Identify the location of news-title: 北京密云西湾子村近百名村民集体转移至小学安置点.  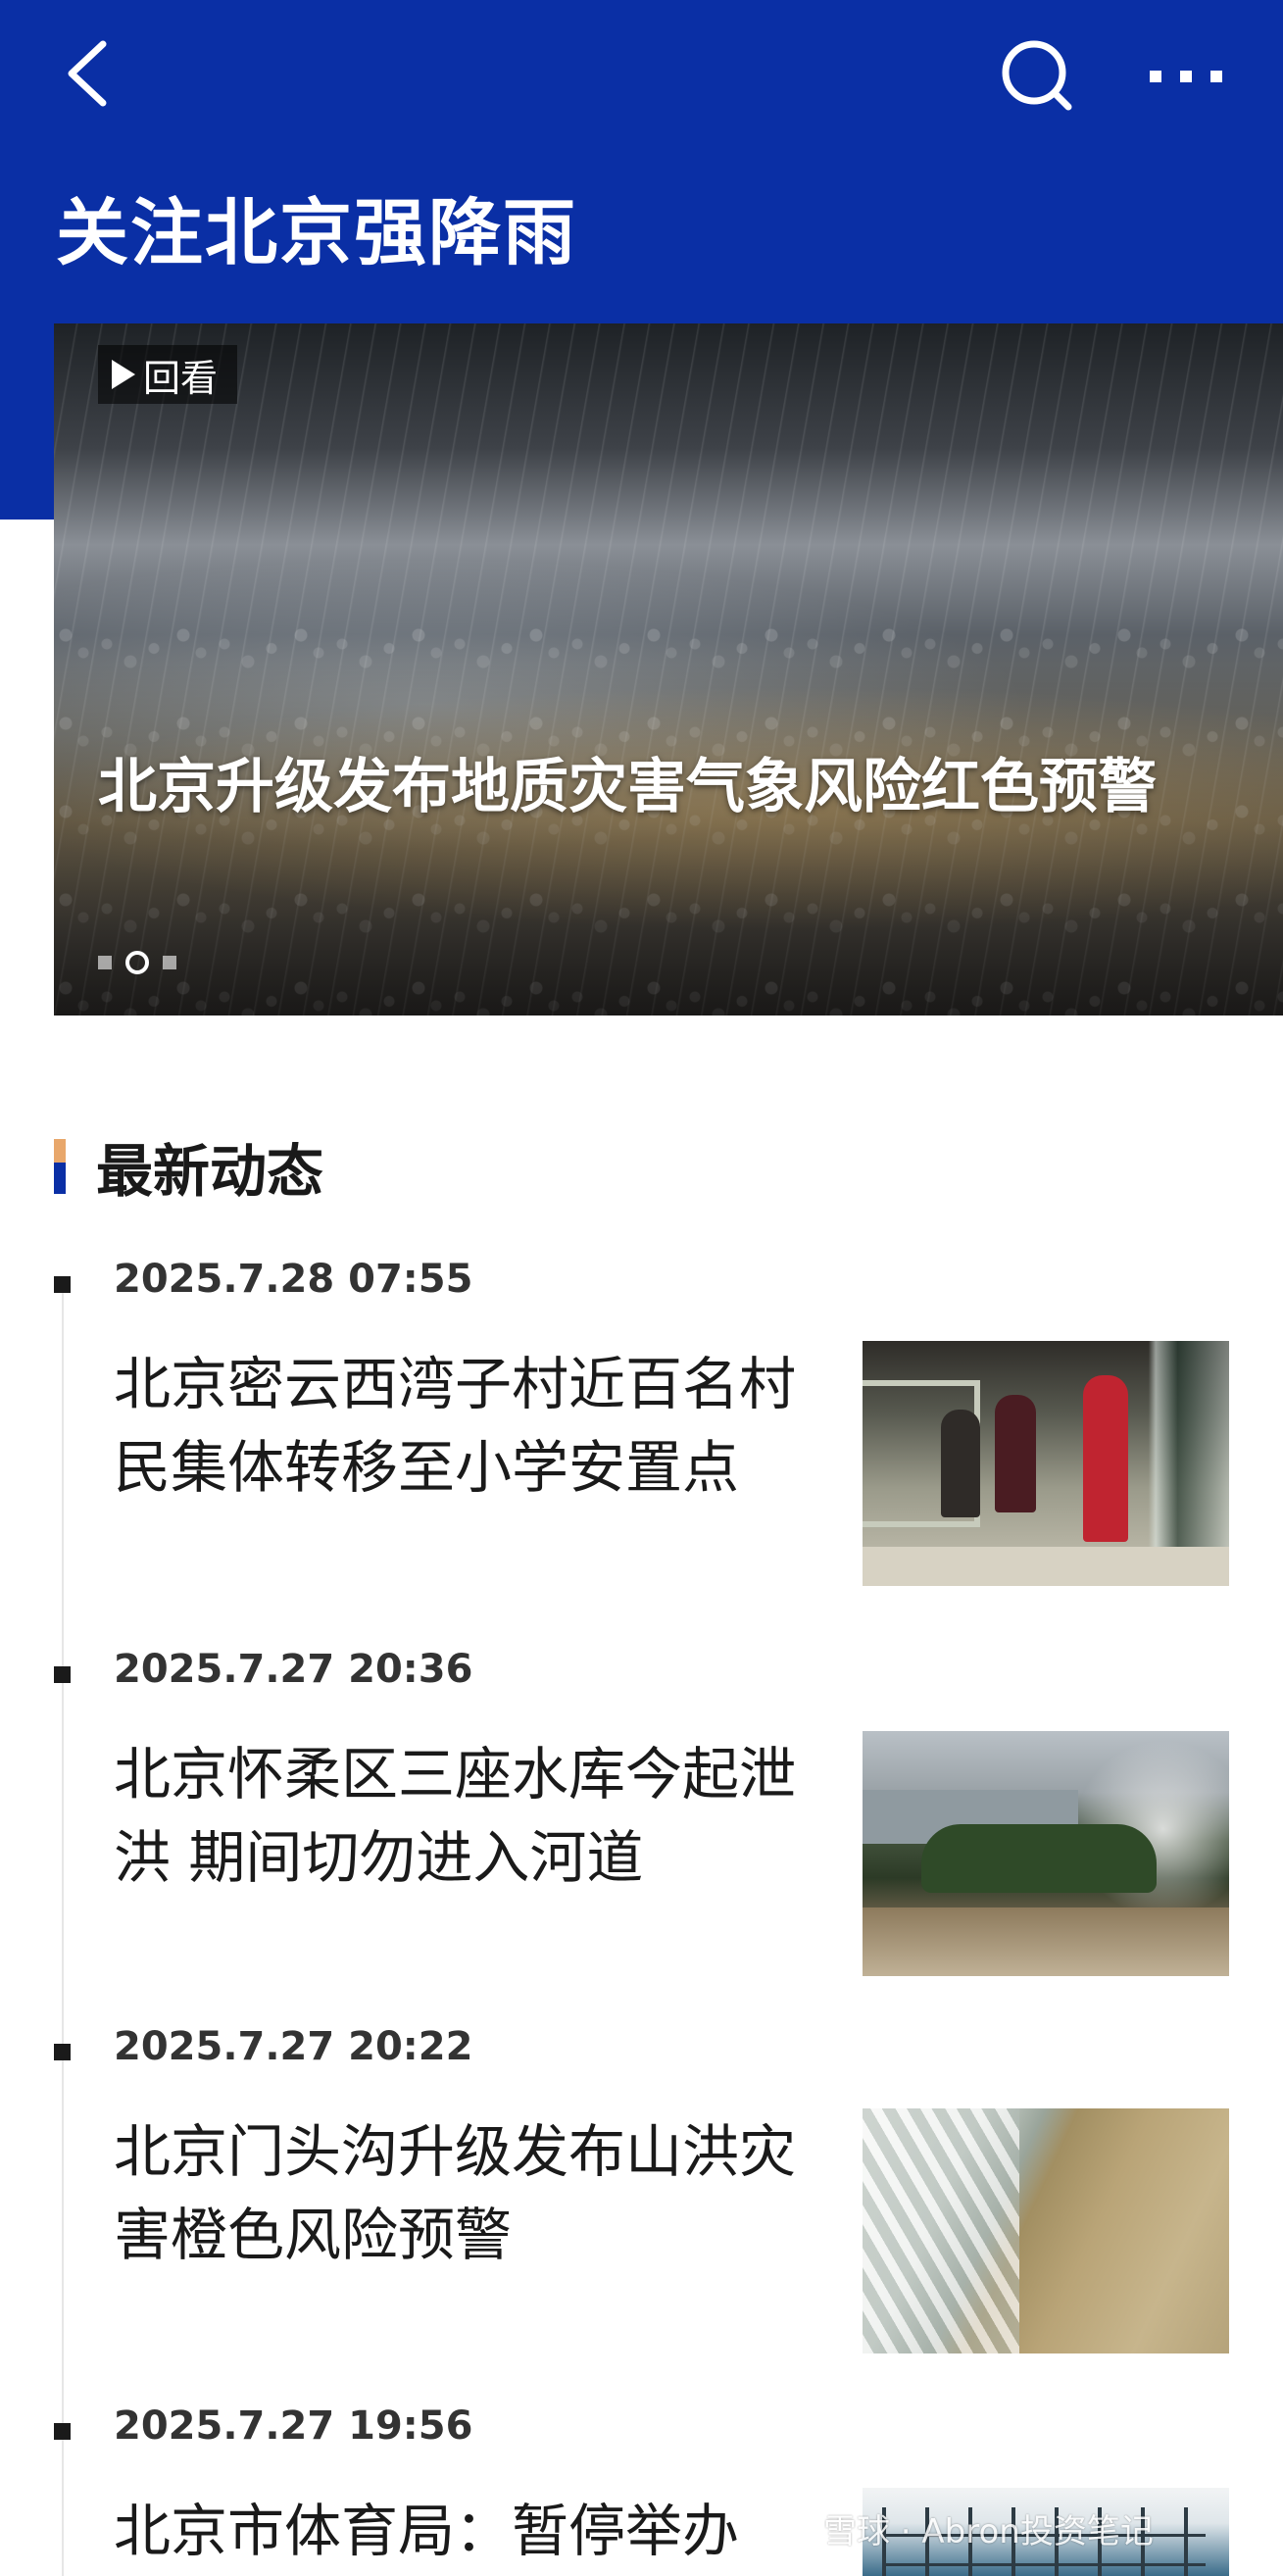
(455, 1426).